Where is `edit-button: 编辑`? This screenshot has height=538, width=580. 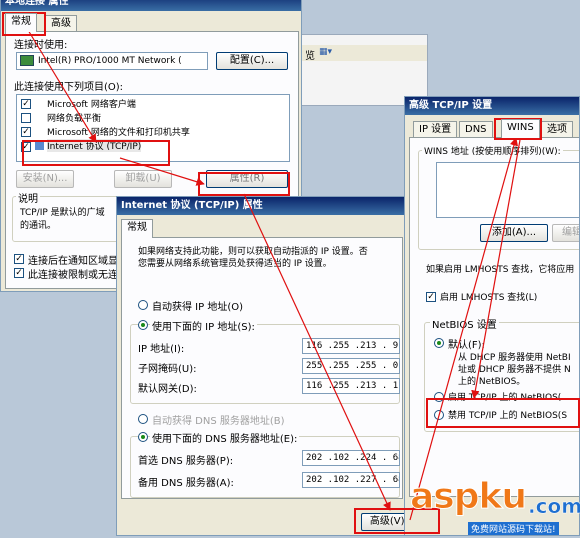 edit-button: 编辑 is located at coordinates (565, 233).